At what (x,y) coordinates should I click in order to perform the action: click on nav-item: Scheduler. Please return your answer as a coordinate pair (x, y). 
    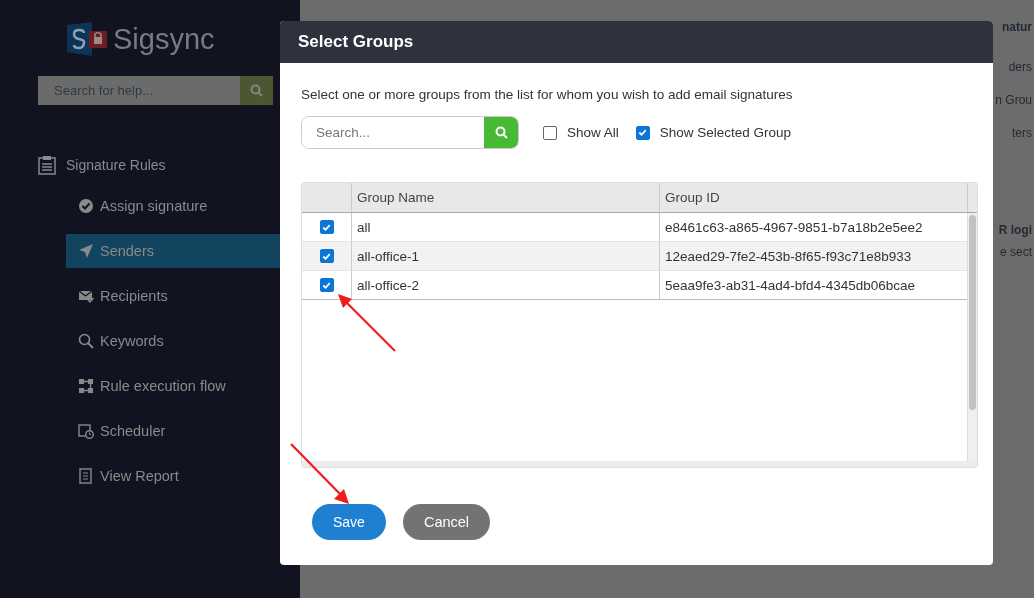
    Looking at the image, I should click on (183, 431).